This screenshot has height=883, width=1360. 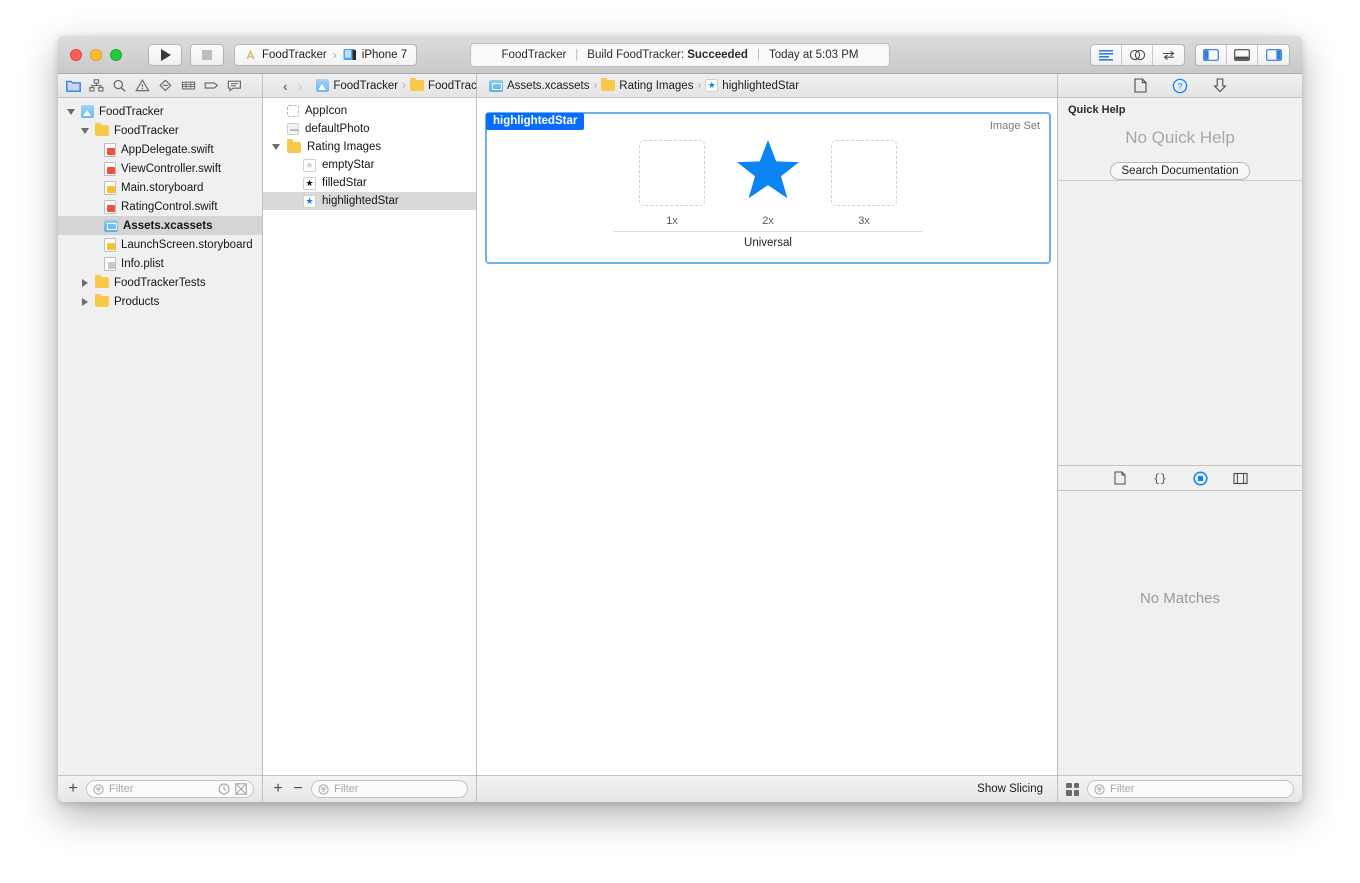 What do you see at coordinates (119, 86) in the screenshot?
I see `find-navigator-icon` at bounding box center [119, 86].